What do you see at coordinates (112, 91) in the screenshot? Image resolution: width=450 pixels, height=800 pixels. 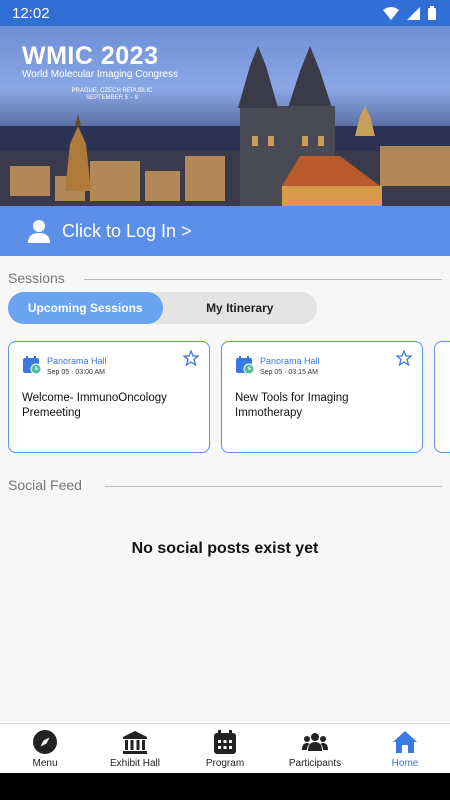 I see `event-location-city: PRAGUE, CZECH REPUBLIC` at bounding box center [112, 91].